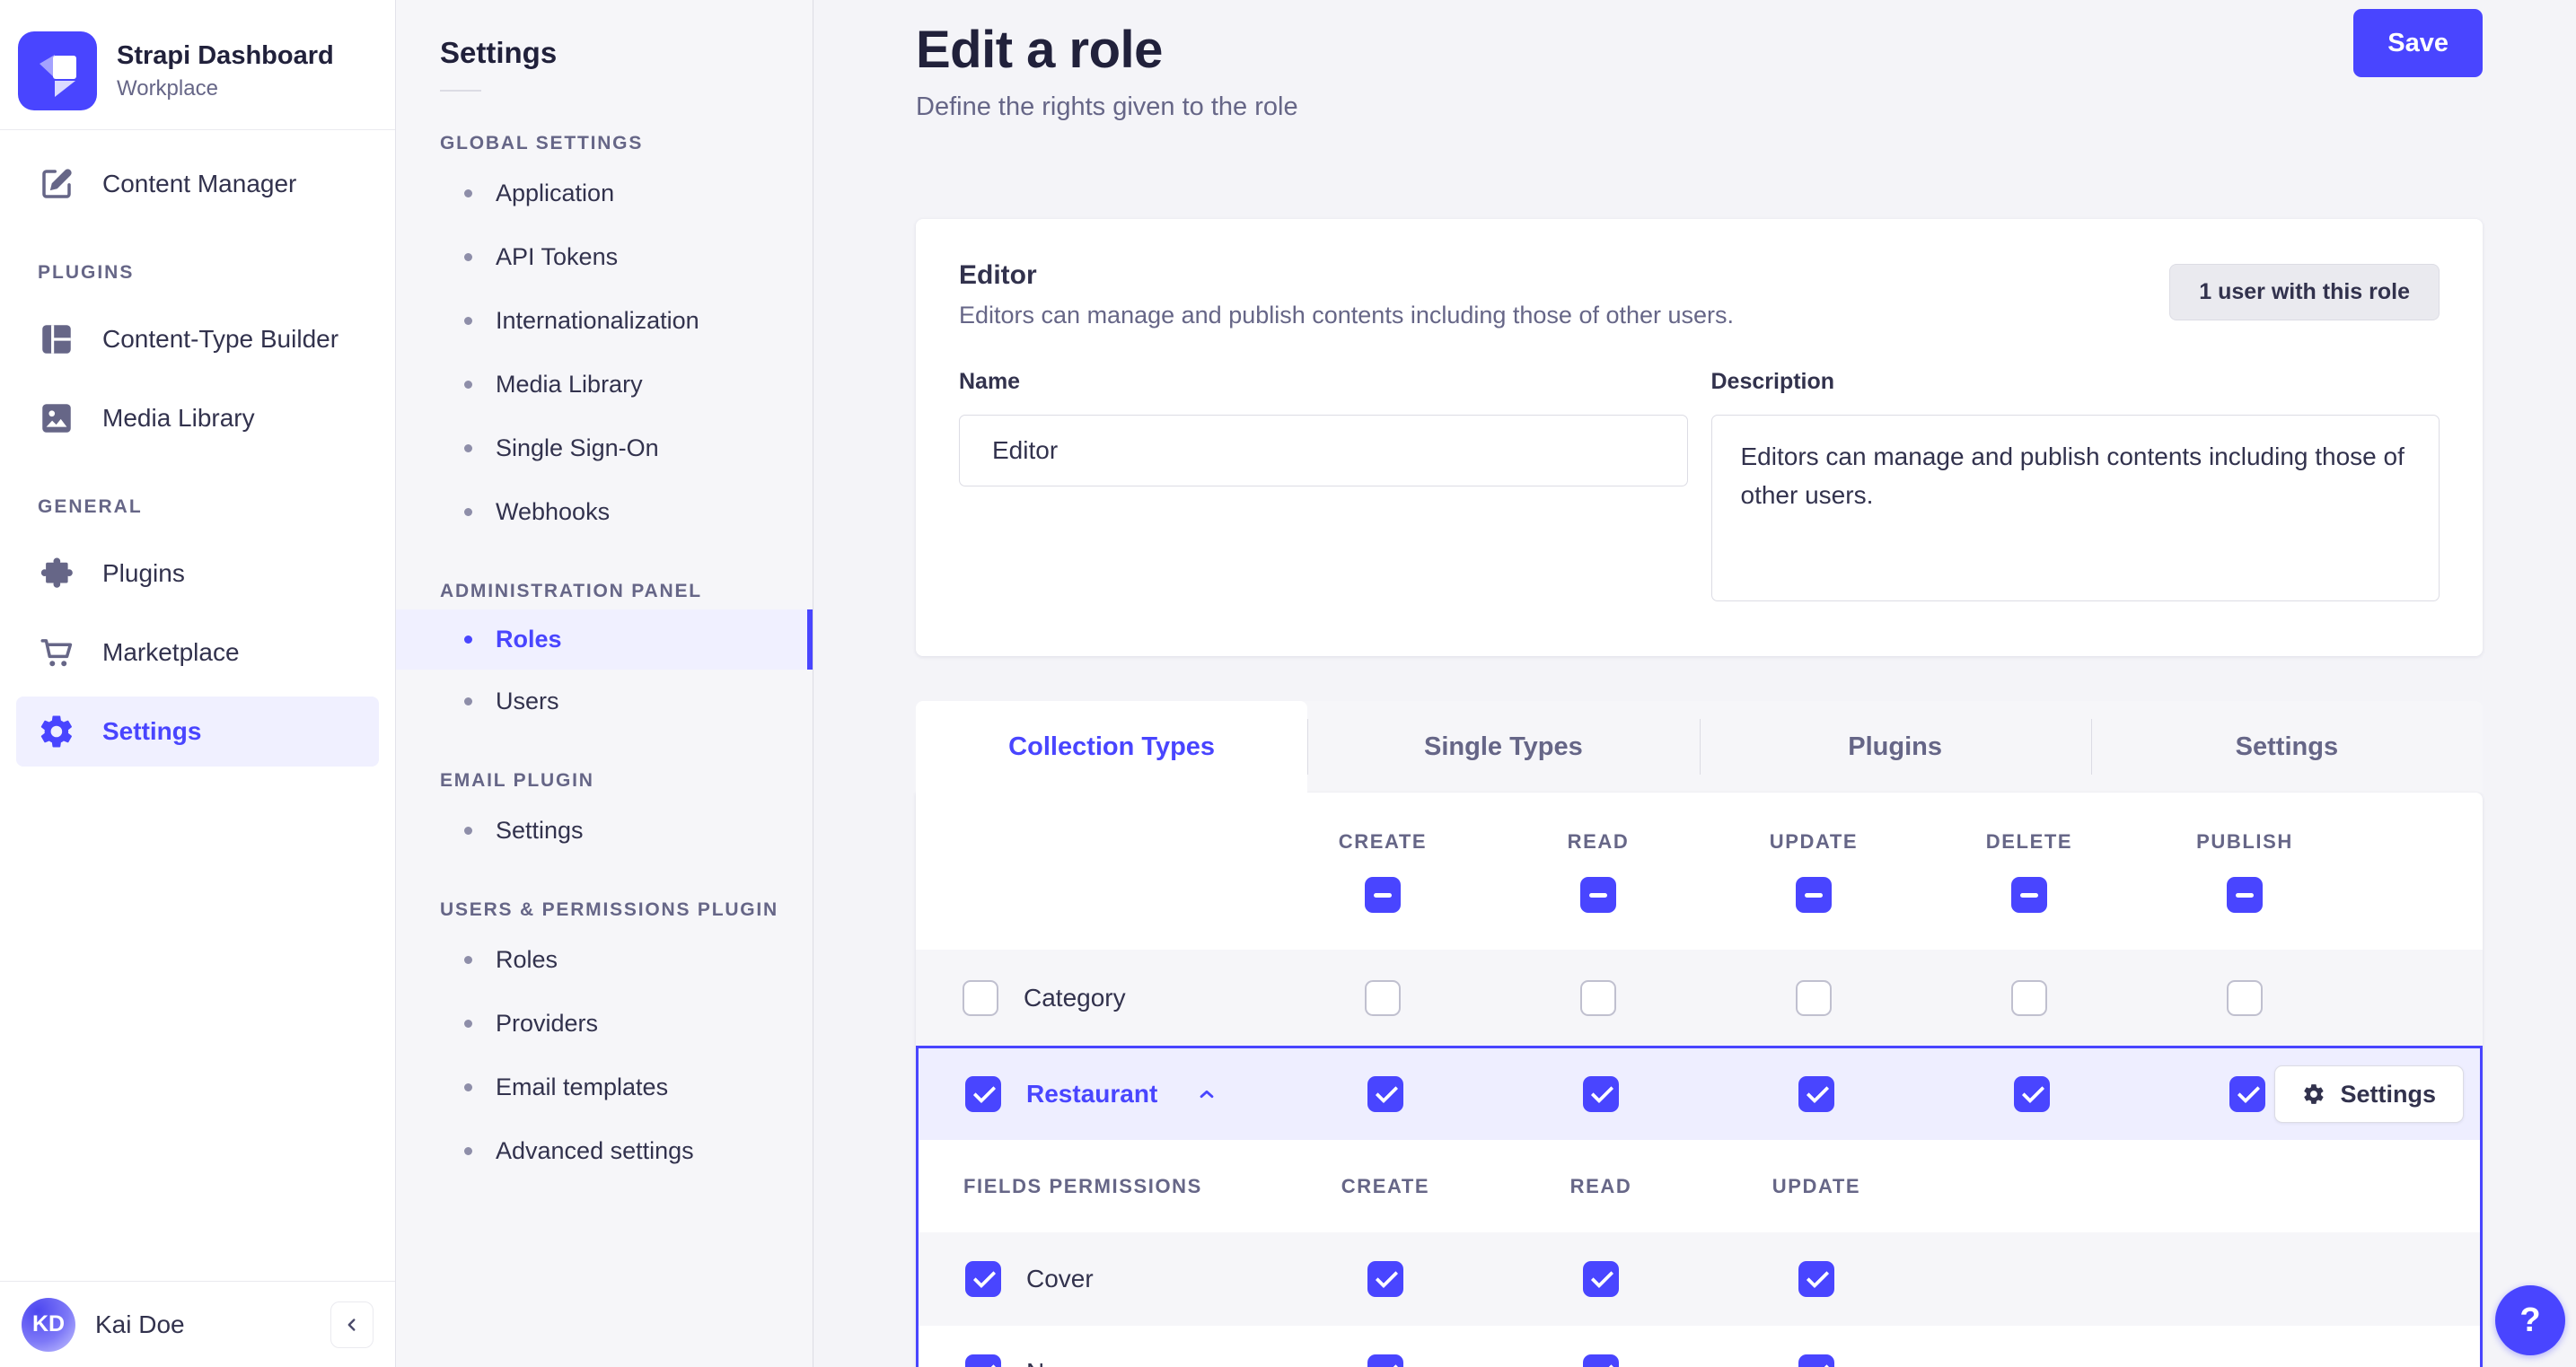 This screenshot has height=1367, width=2576. I want to click on sidebar-item-media-library: Media Library, so click(197, 418).